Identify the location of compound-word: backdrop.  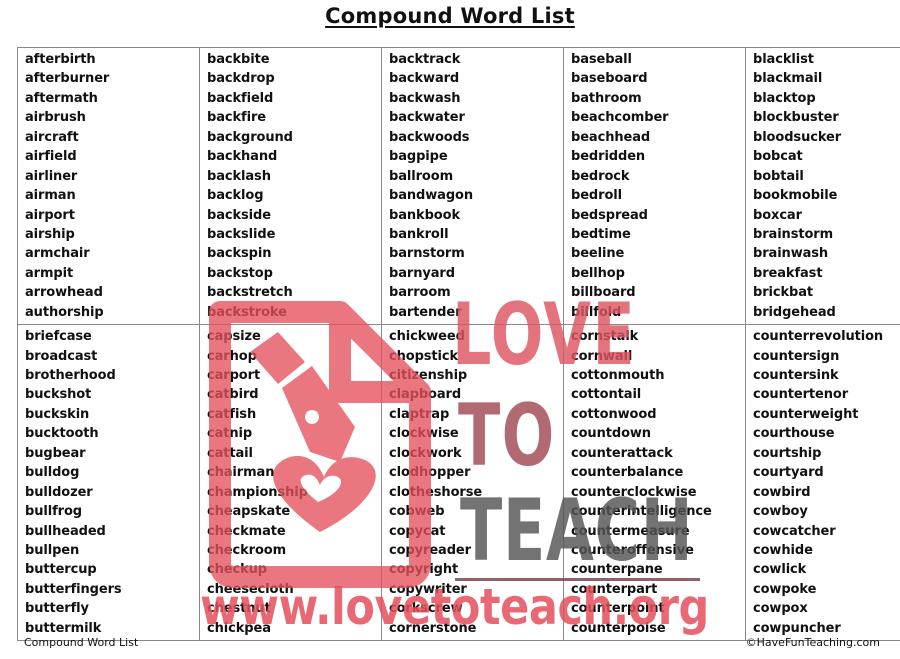
(241, 79).